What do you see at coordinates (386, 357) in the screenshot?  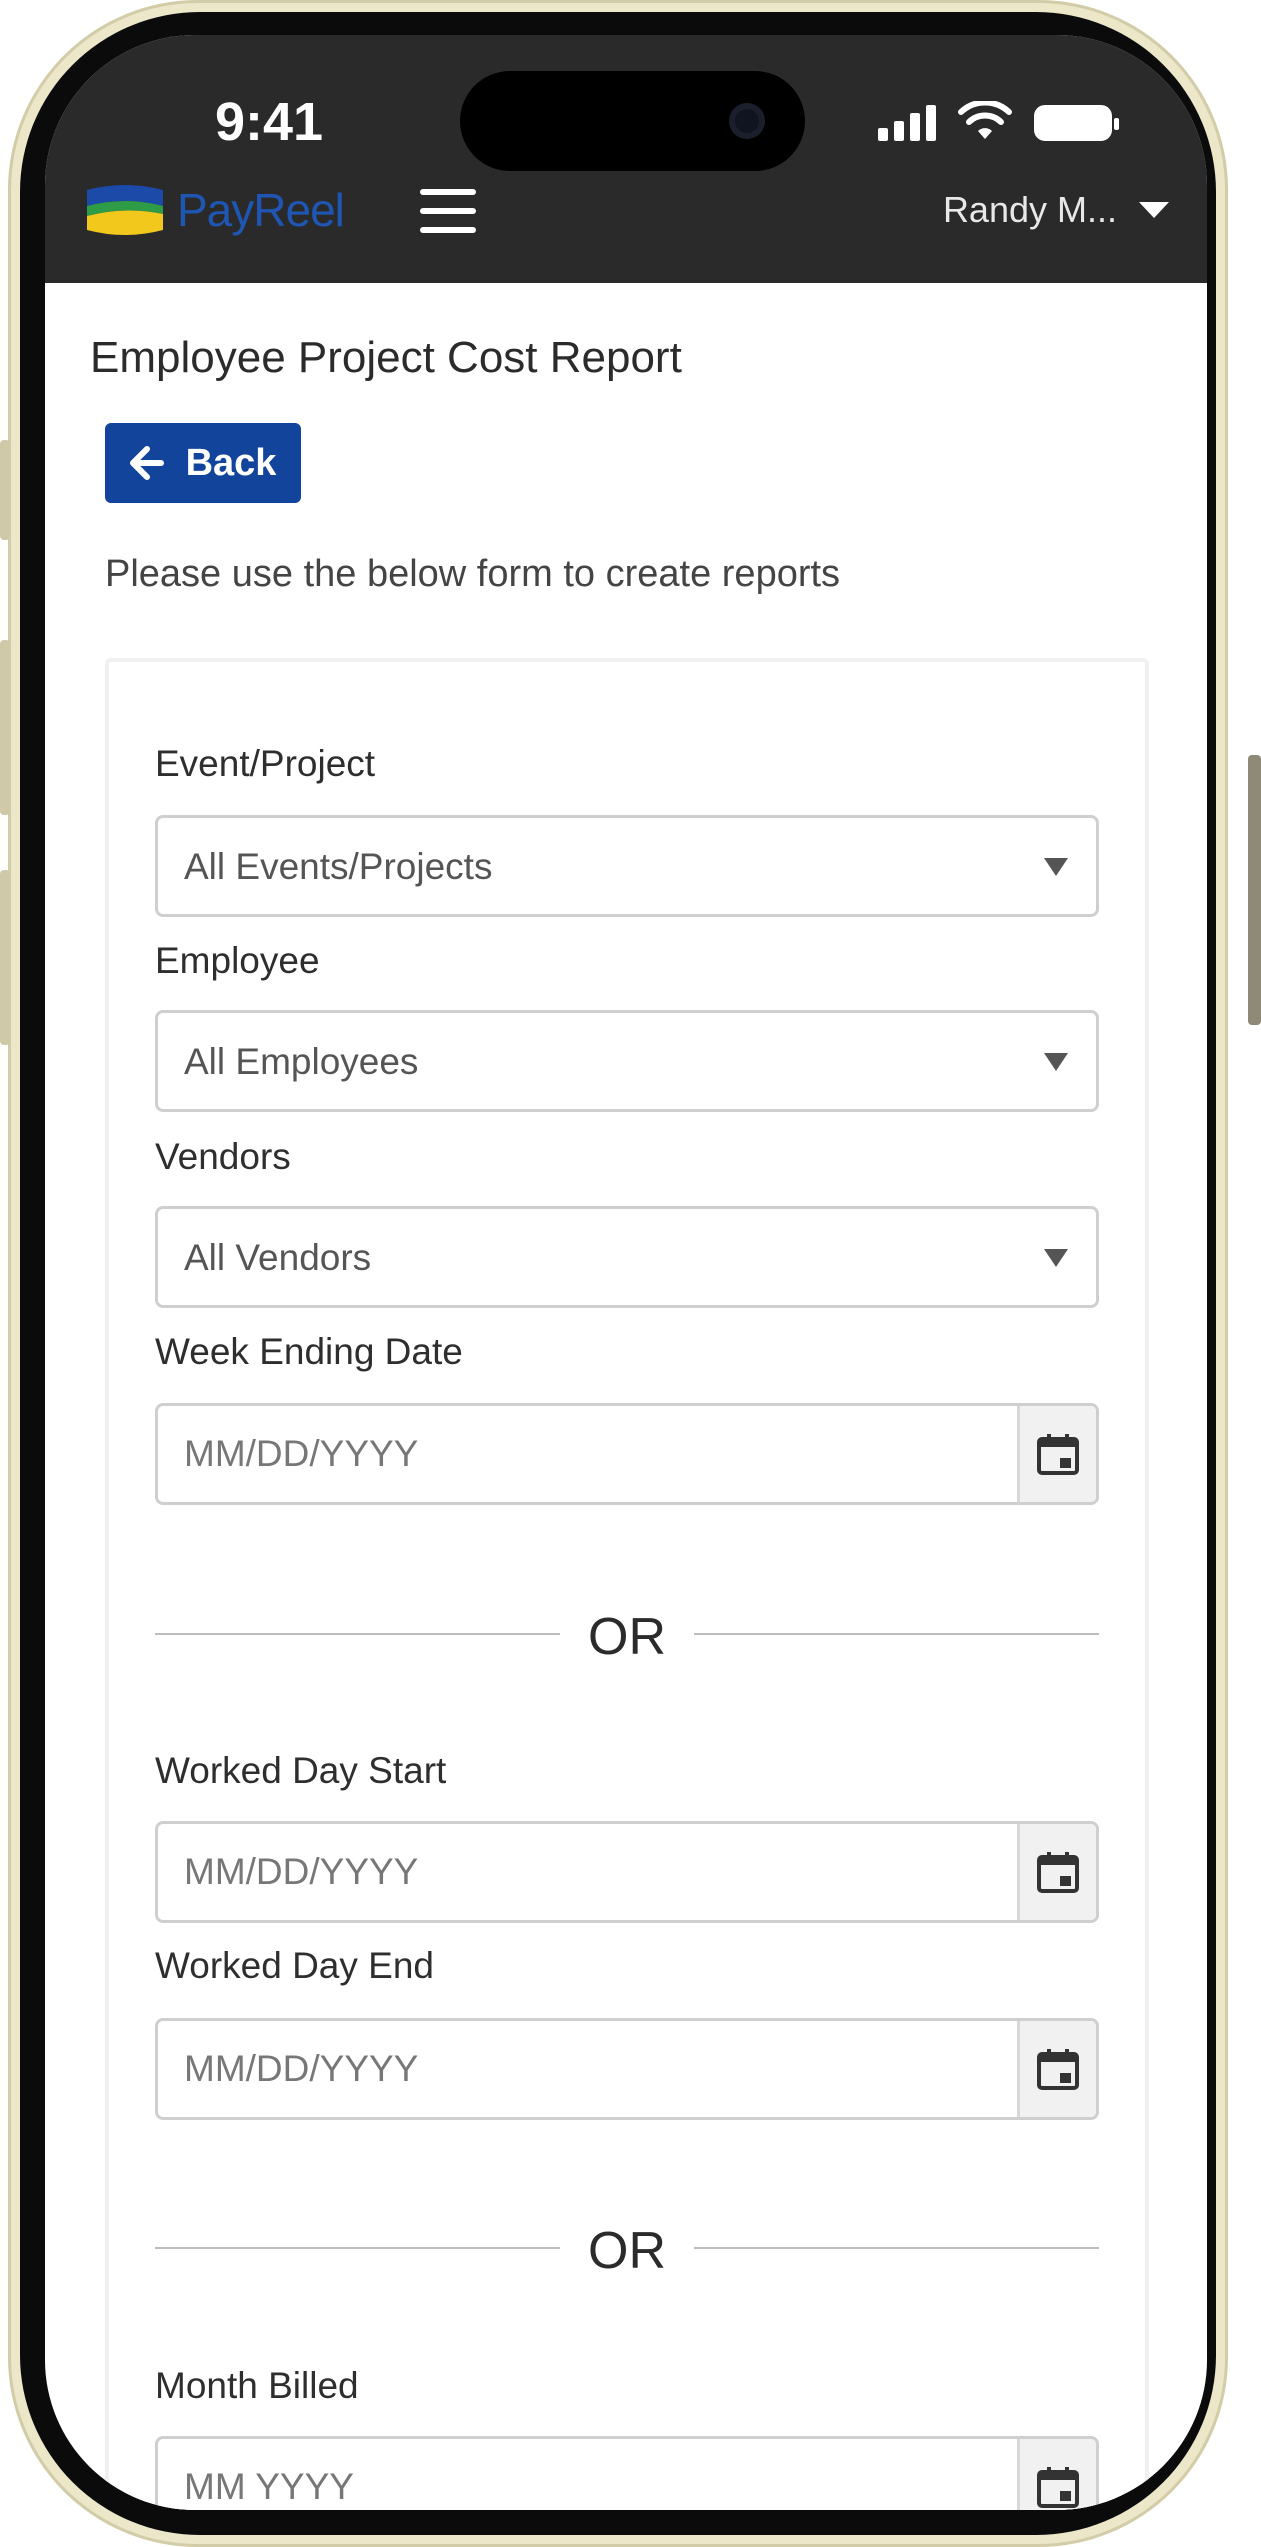 I see `page-title: Employee Project Cost Report` at bounding box center [386, 357].